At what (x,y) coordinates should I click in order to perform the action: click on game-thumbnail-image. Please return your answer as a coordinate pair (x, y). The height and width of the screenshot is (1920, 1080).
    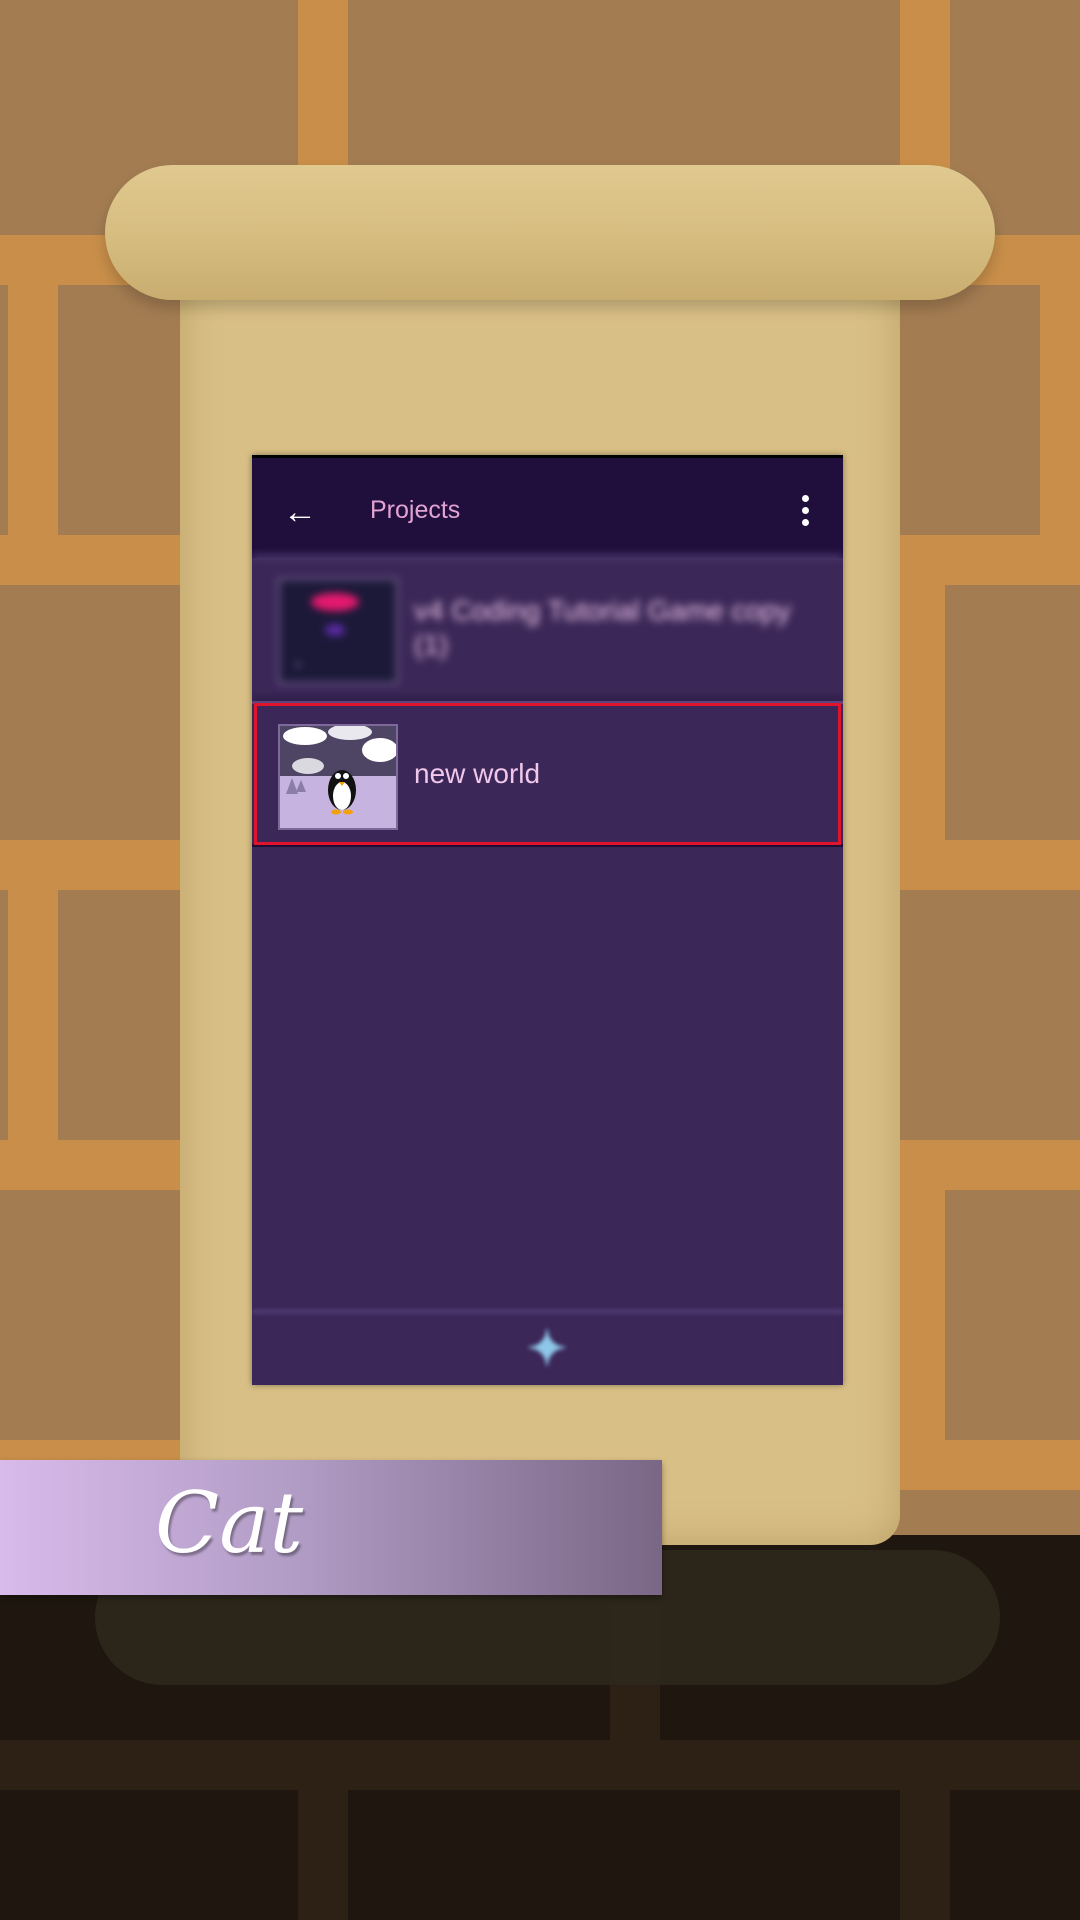
    Looking at the image, I should click on (338, 631).